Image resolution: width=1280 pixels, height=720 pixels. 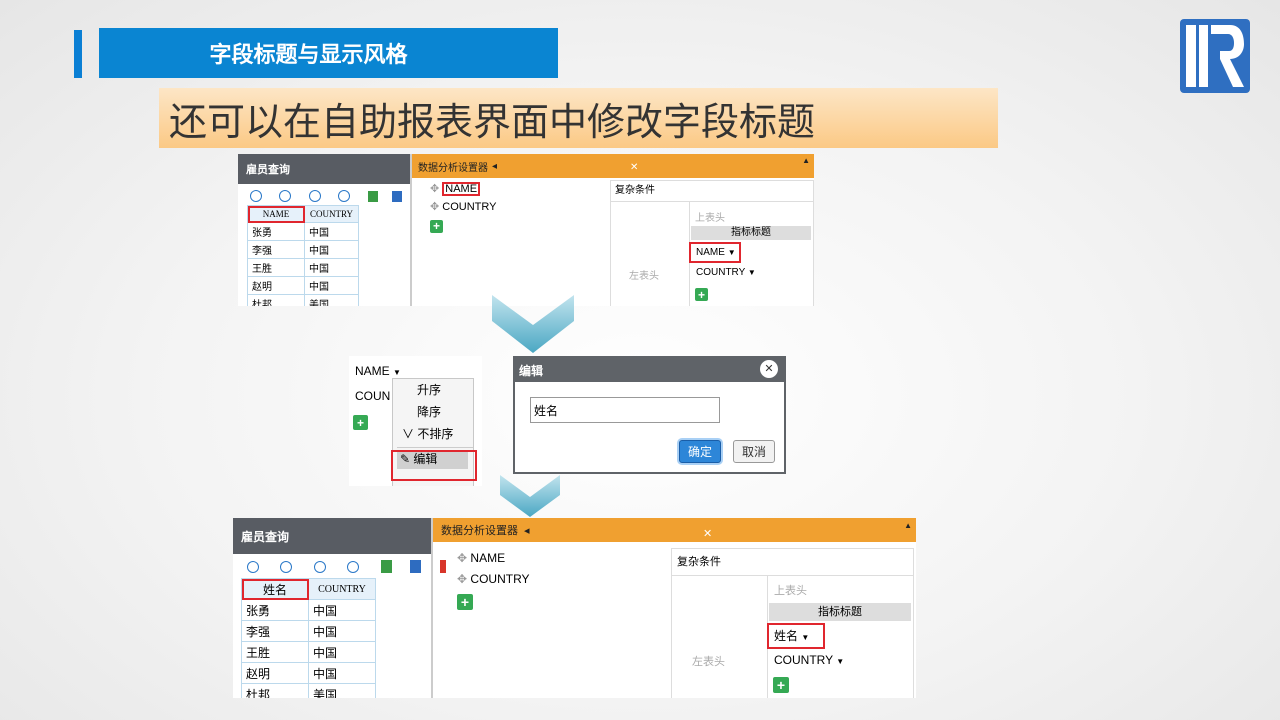 I want to click on left-header-label: 左表头, so click(x=644, y=276).